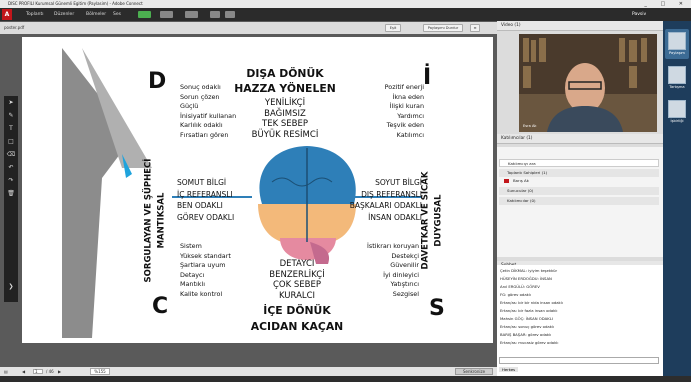  What do you see at coordinates (531, 302) in the screenshot?
I see `chat-message: Ertan/as: bir bir nida insan odaklı` at bounding box center [531, 302].